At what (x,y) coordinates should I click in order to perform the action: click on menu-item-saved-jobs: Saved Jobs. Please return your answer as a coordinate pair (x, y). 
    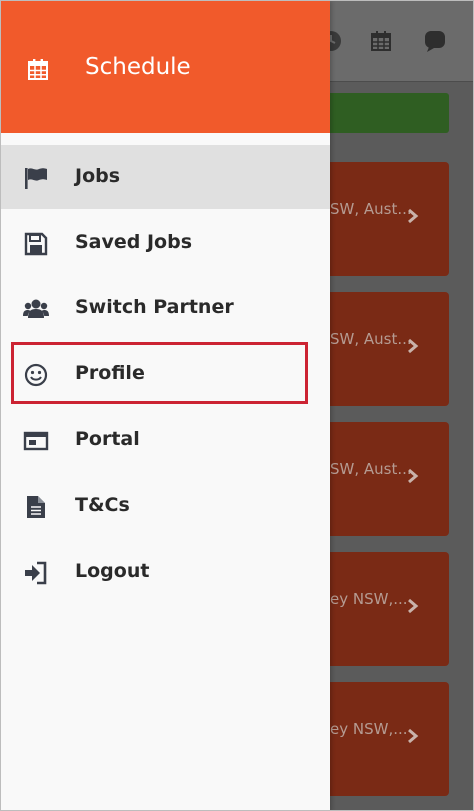
    Looking at the image, I should click on (165, 243).